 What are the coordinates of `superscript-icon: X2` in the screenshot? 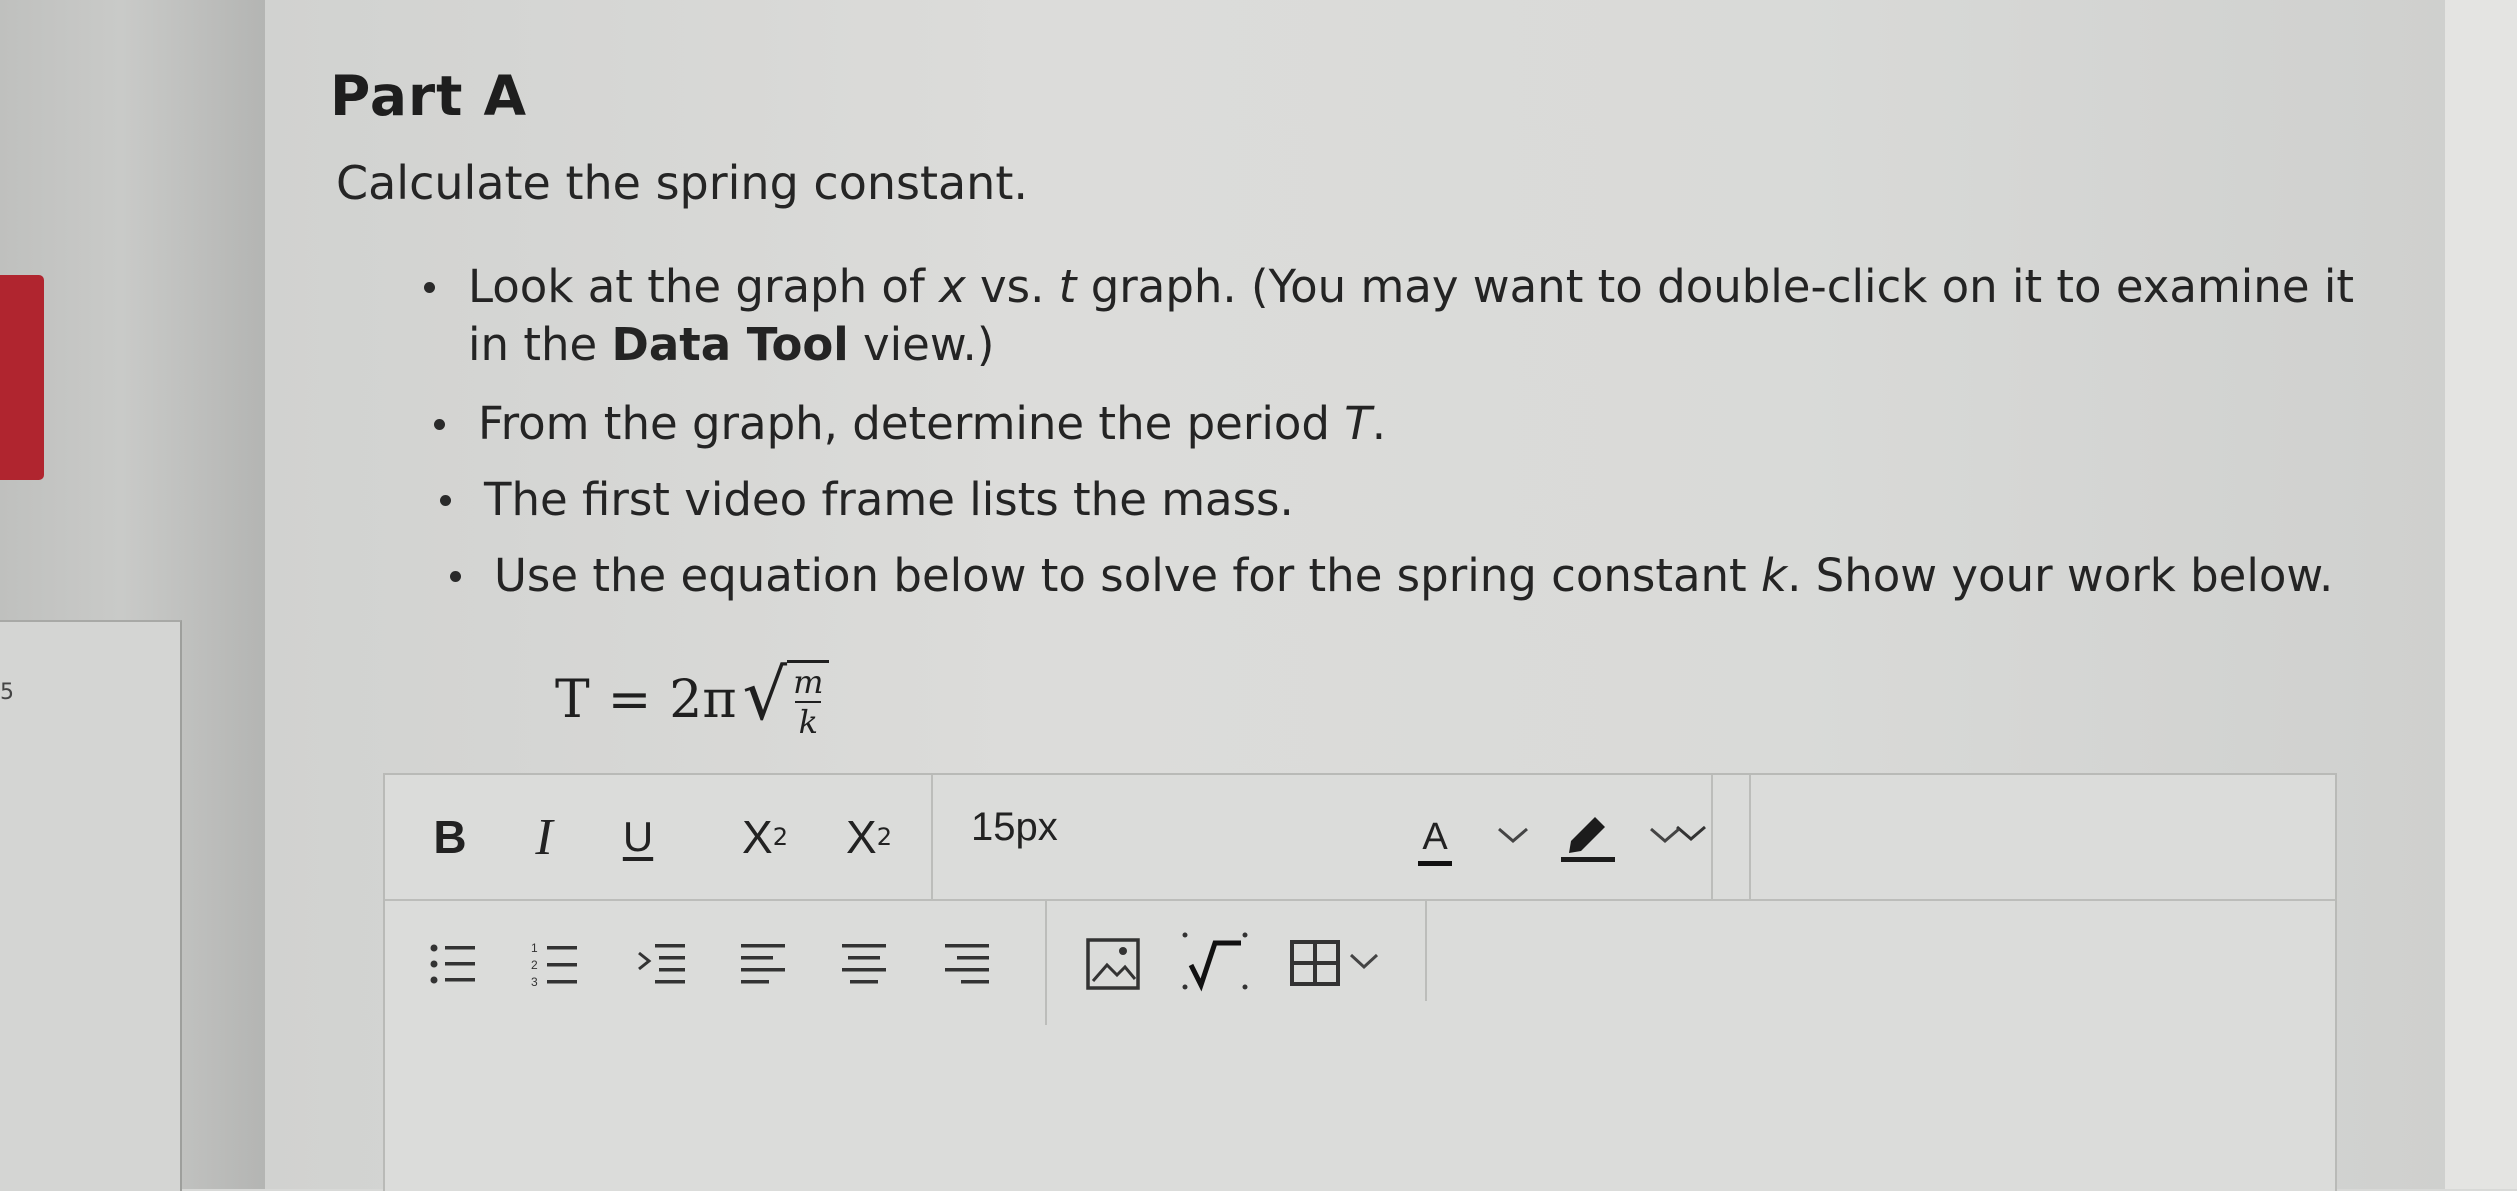 It's located at (765, 837).